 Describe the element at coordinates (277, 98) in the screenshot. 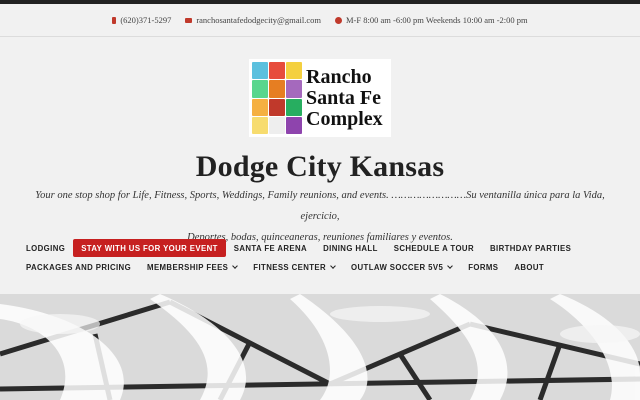

I see `logo-icon-grid` at that location.